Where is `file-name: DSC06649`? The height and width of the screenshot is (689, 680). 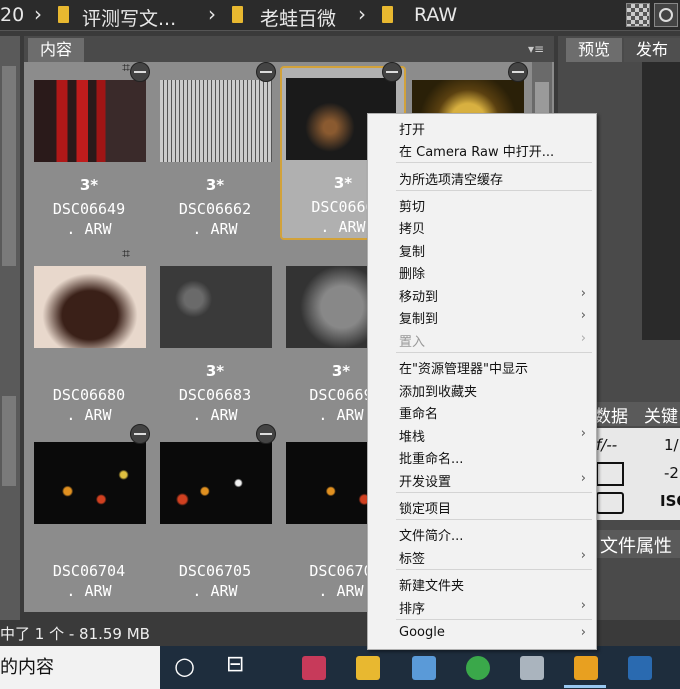
file-name: DSC06649 is located at coordinates (89, 209).